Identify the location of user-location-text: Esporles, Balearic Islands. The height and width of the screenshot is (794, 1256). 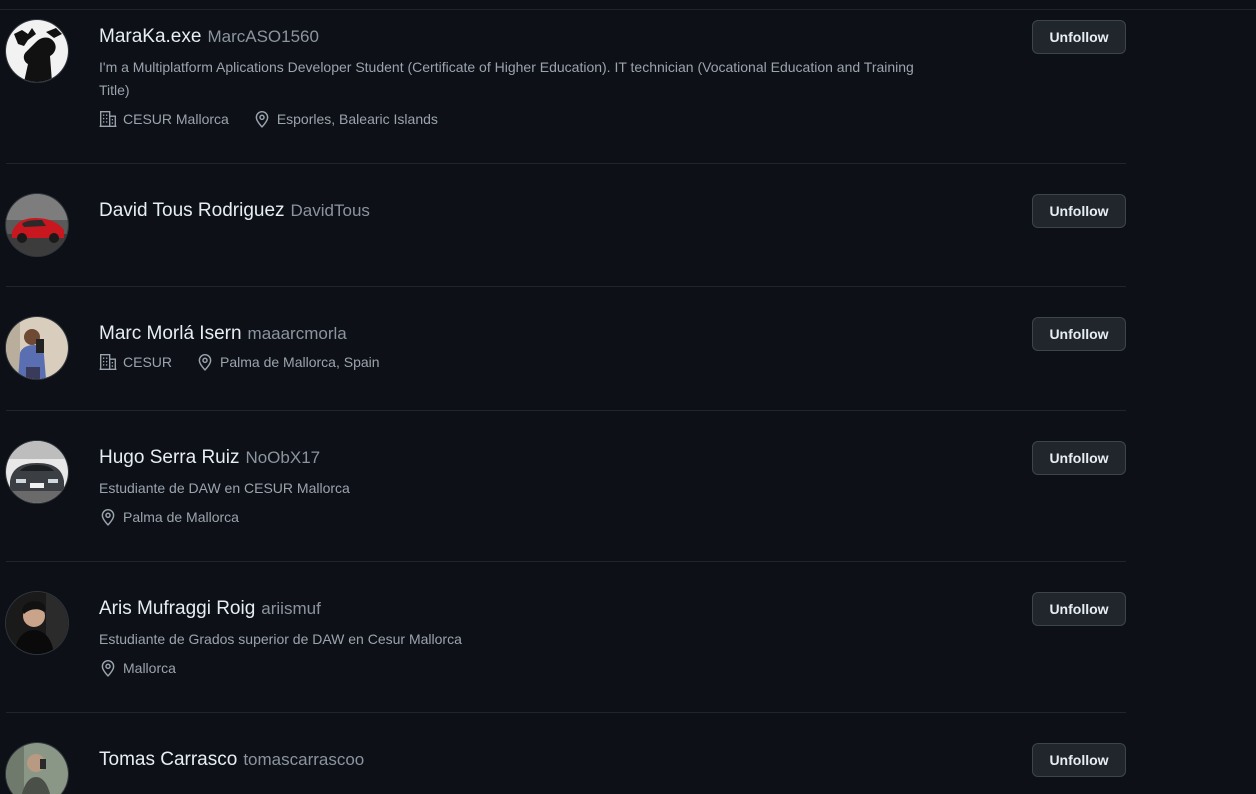
(357, 119).